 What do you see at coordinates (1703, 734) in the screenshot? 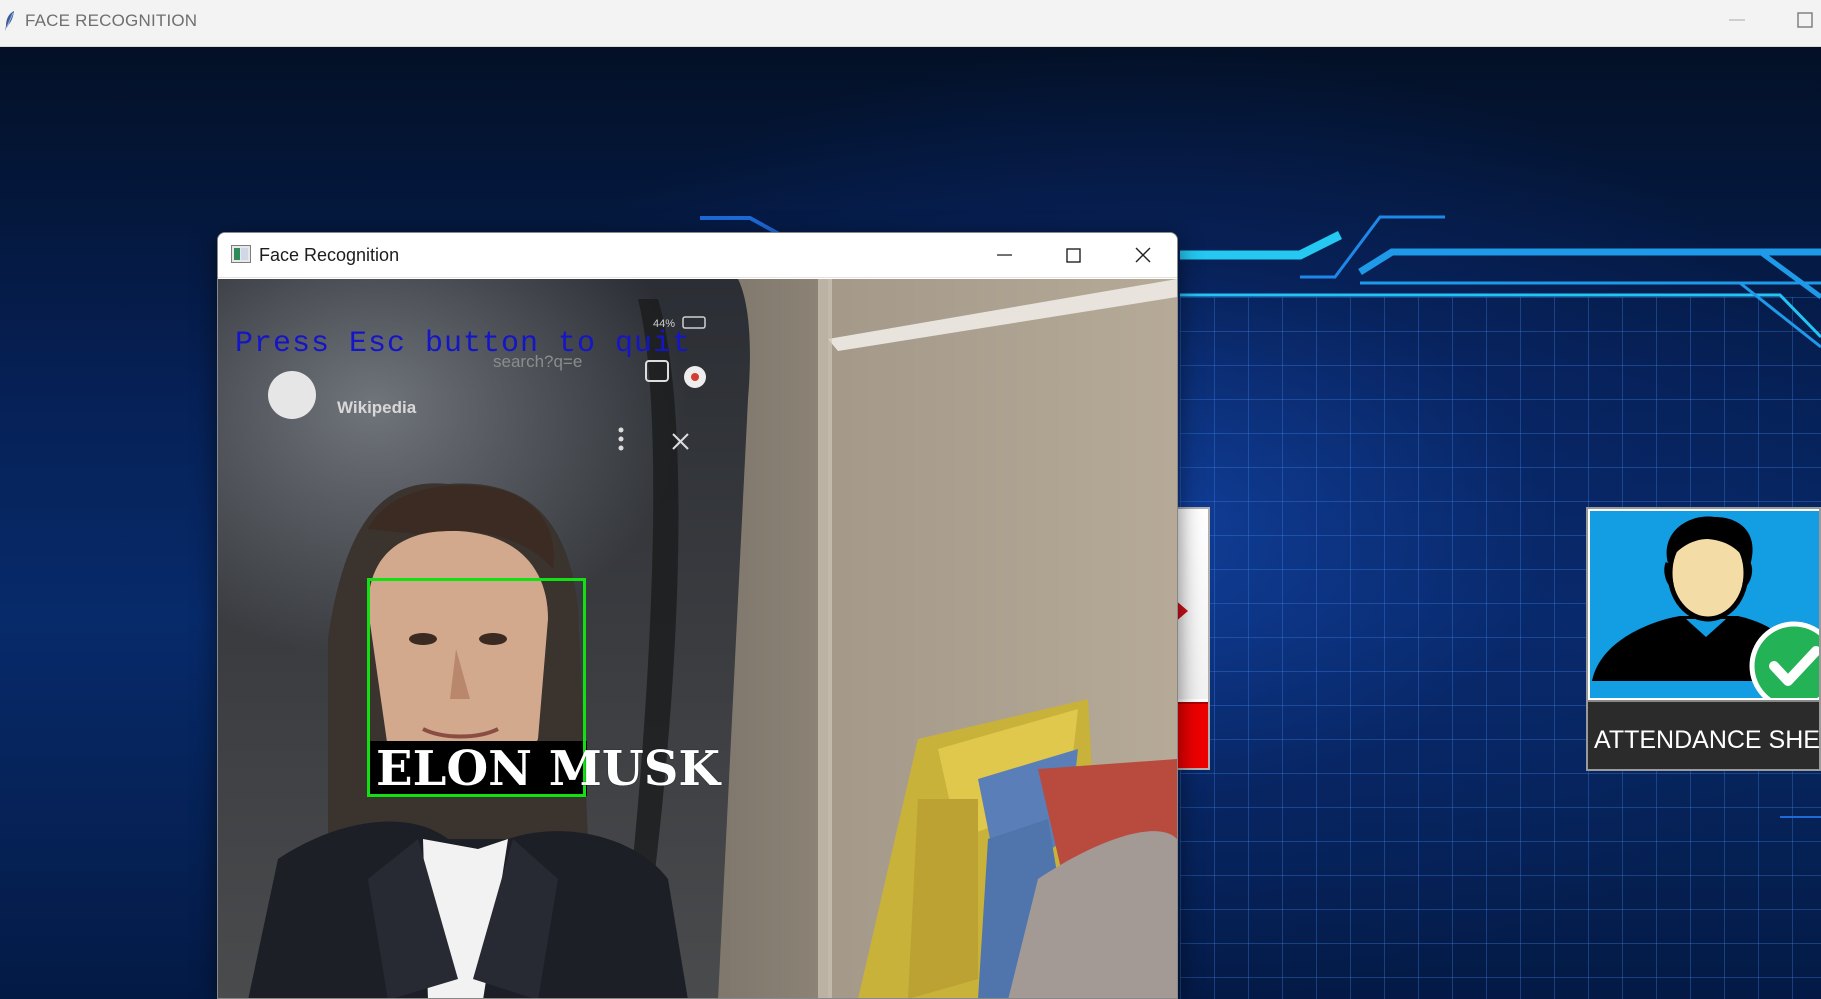
I see `attendance-sheet-button: ATTENDANCE SHEE` at bounding box center [1703, 734].